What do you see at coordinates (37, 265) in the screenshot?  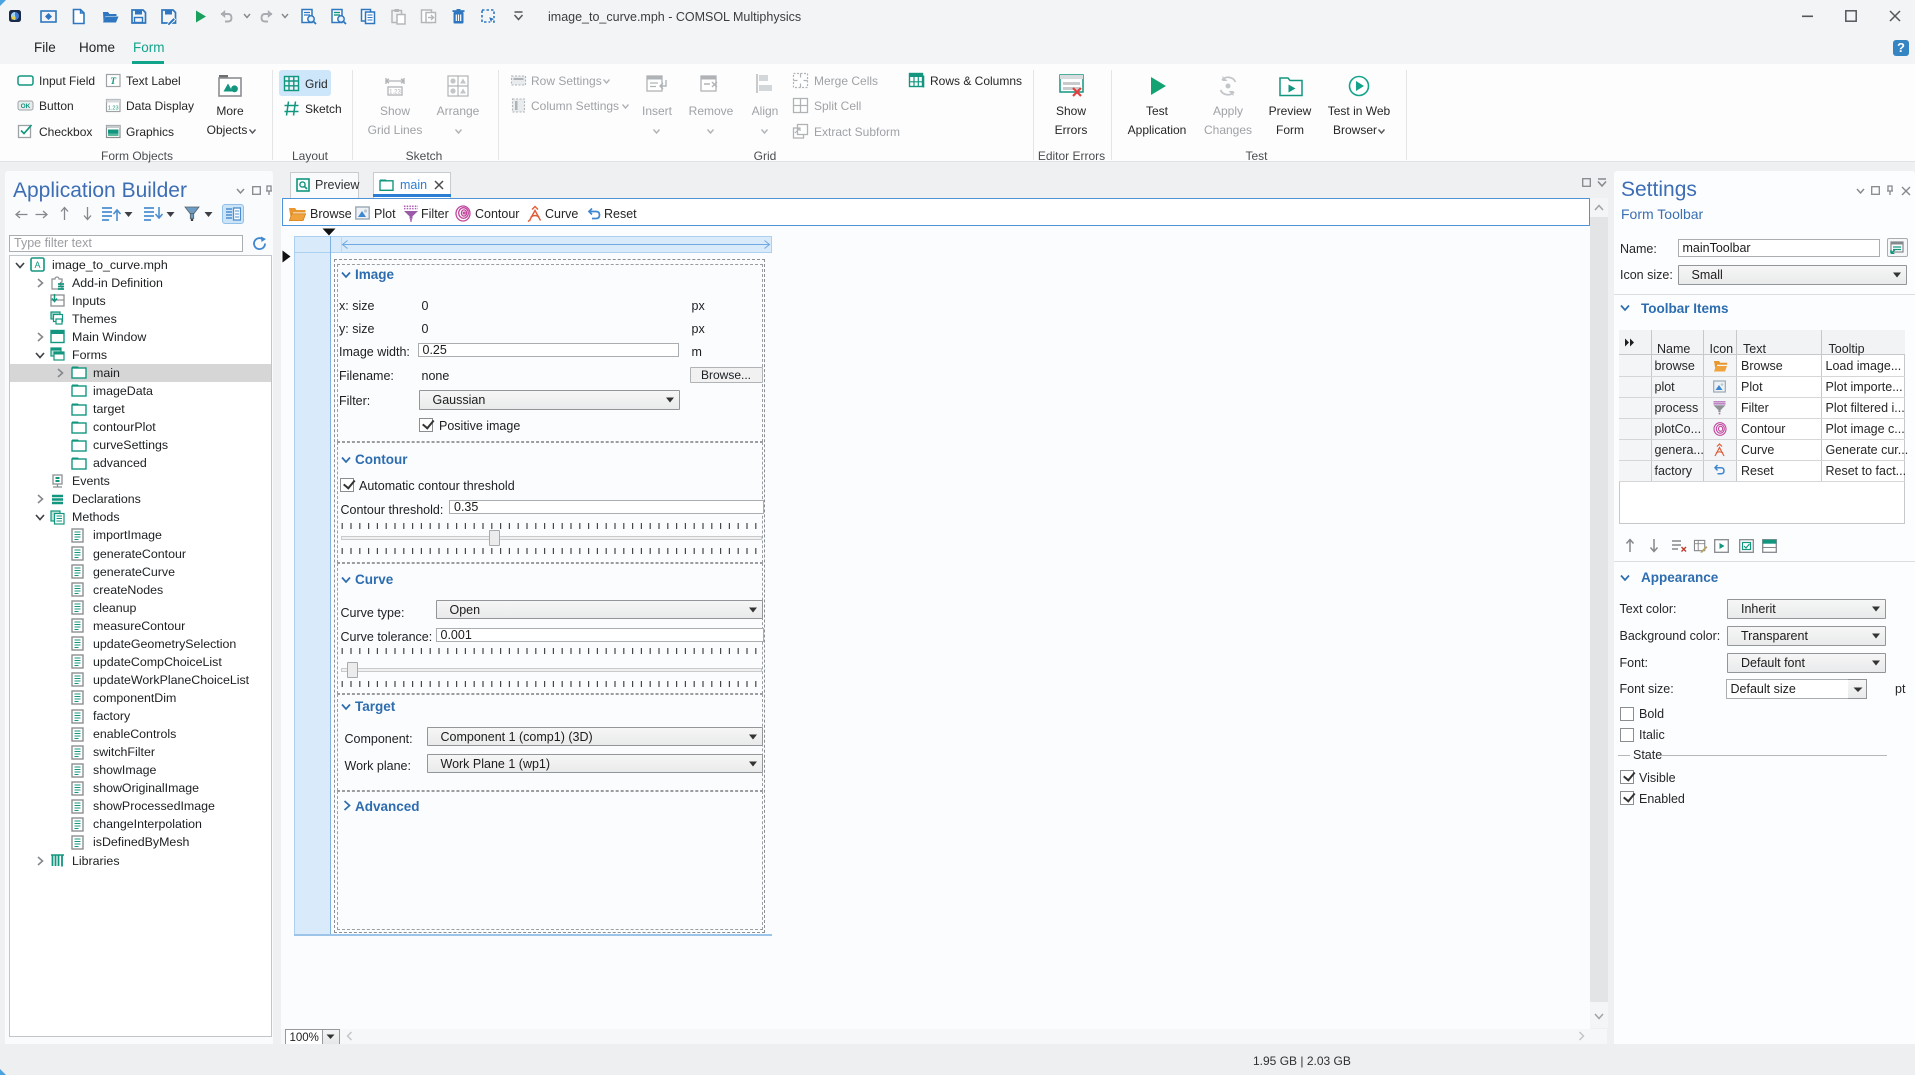 I see `svg-text: A` at bounding box center [37, 265].